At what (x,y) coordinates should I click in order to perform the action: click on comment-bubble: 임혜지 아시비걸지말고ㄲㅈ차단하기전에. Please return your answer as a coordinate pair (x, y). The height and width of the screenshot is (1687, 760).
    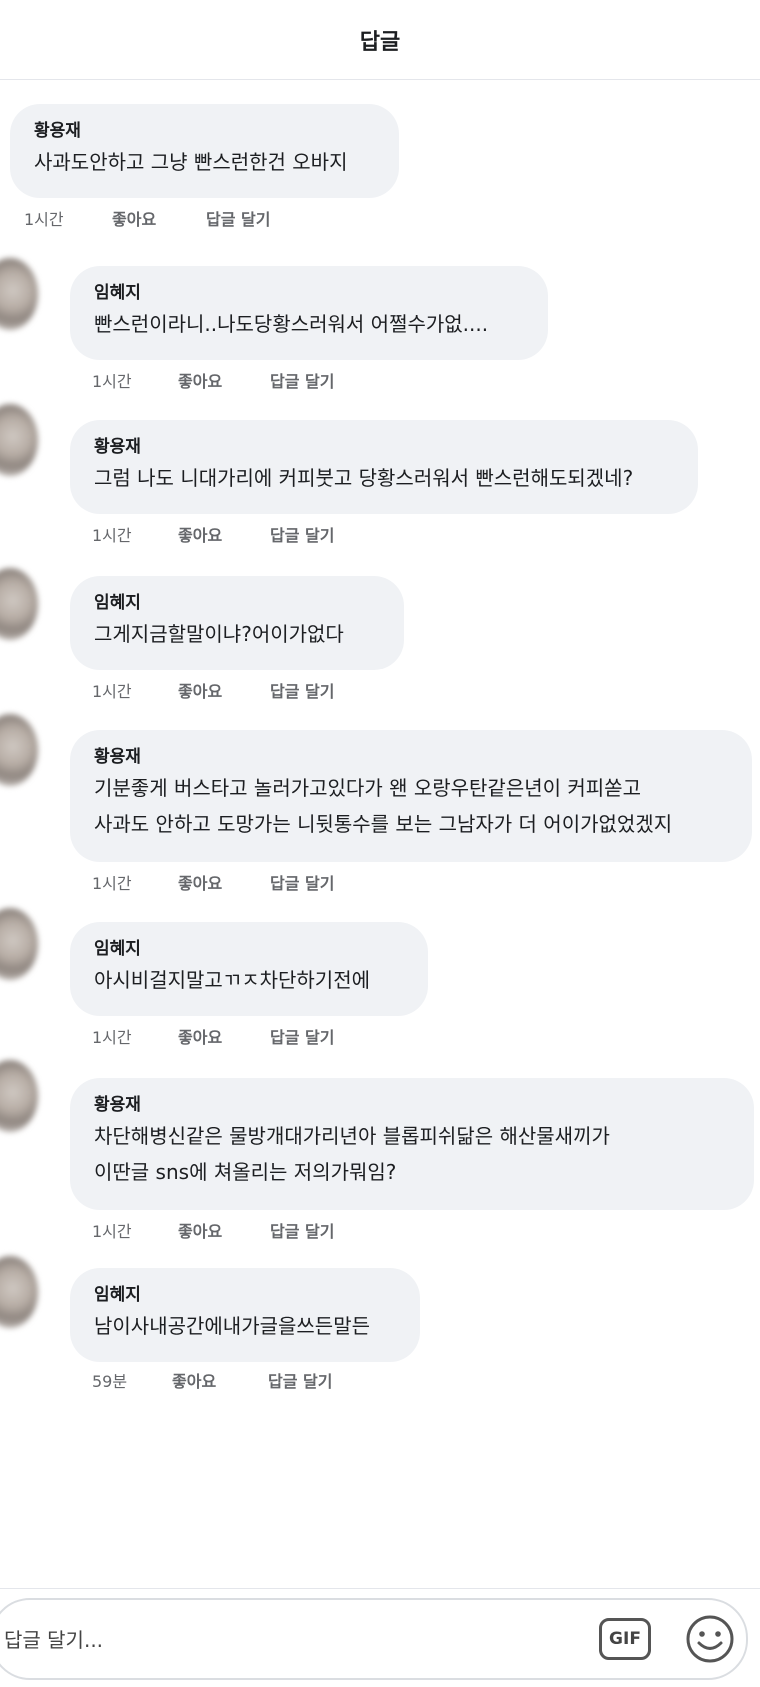
    Looking at the image, I should click on (249, 969).